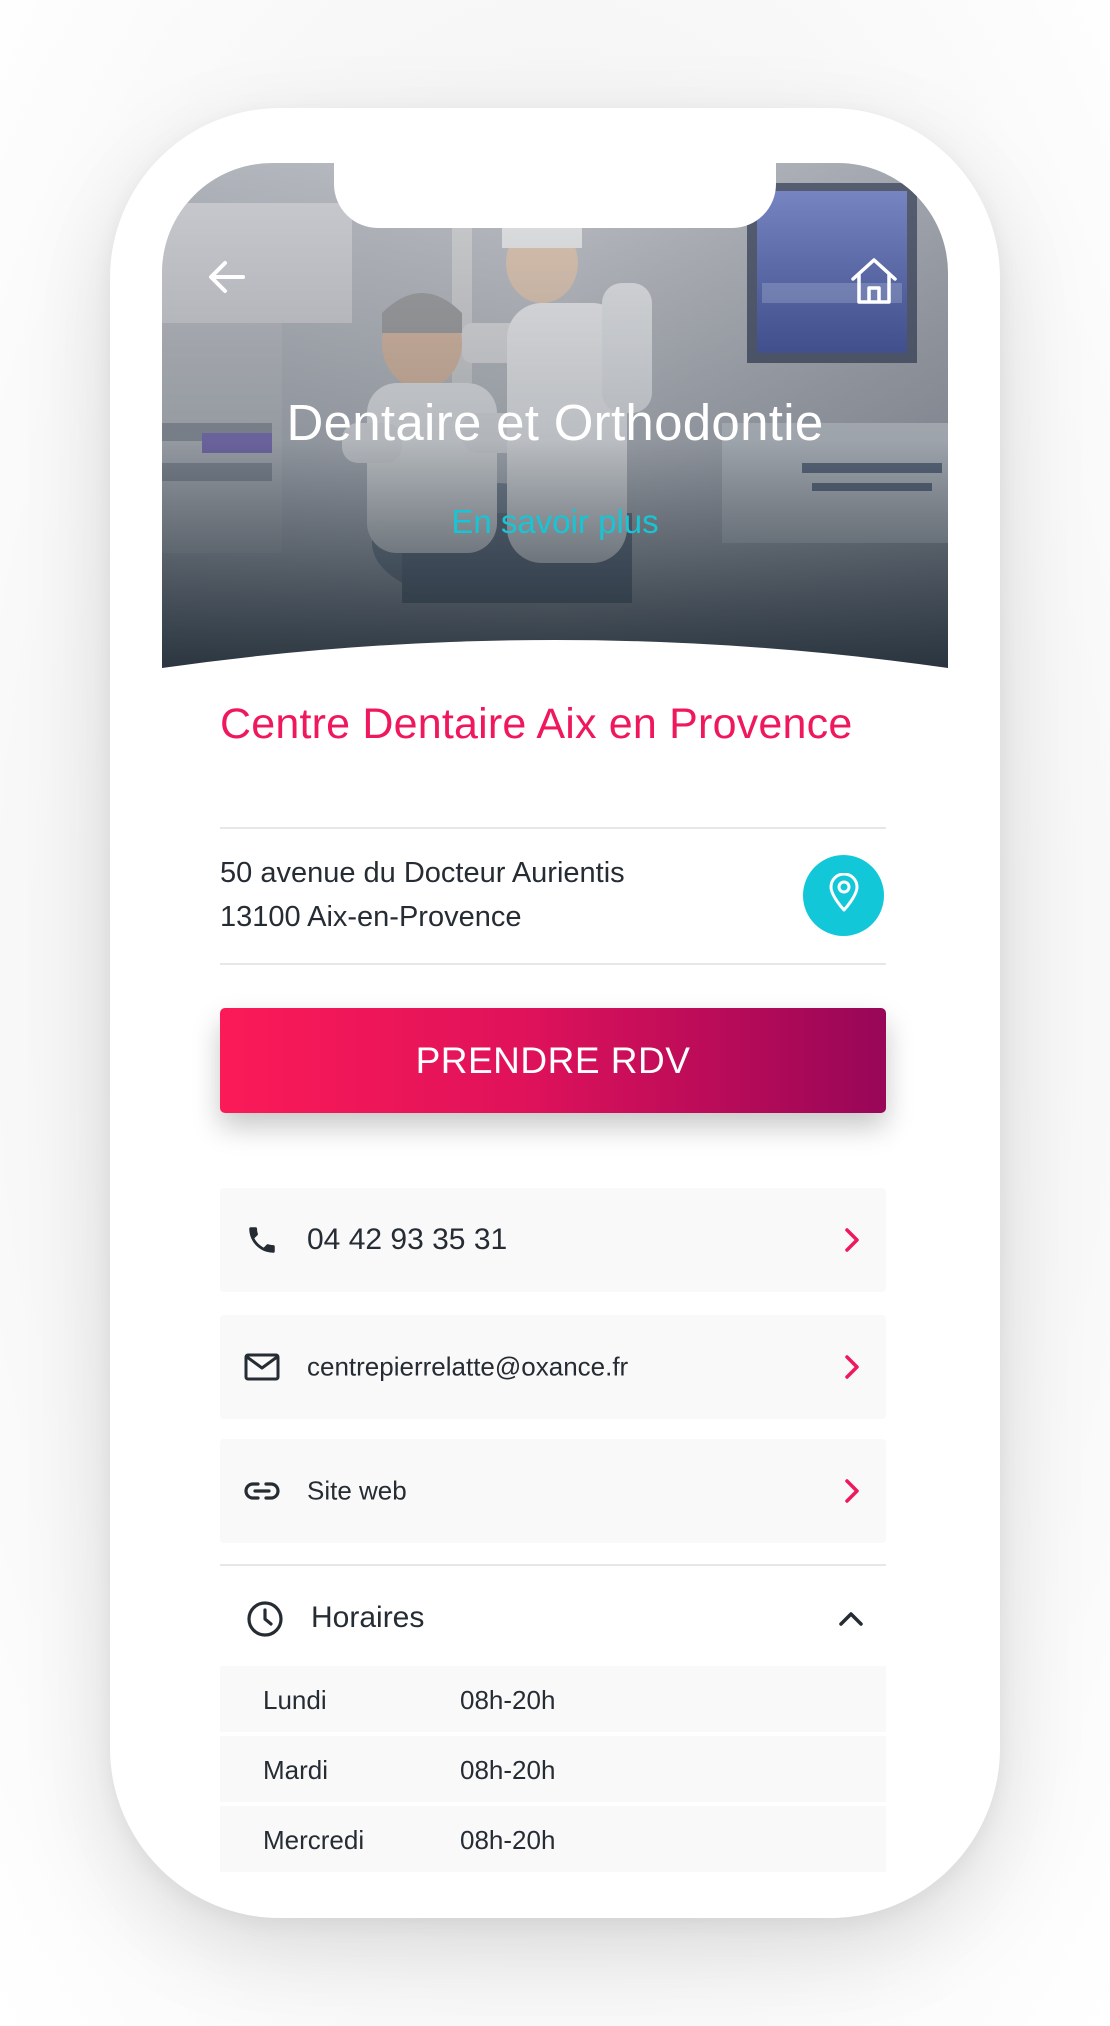  I want to click on map-button, so click(843, 895).